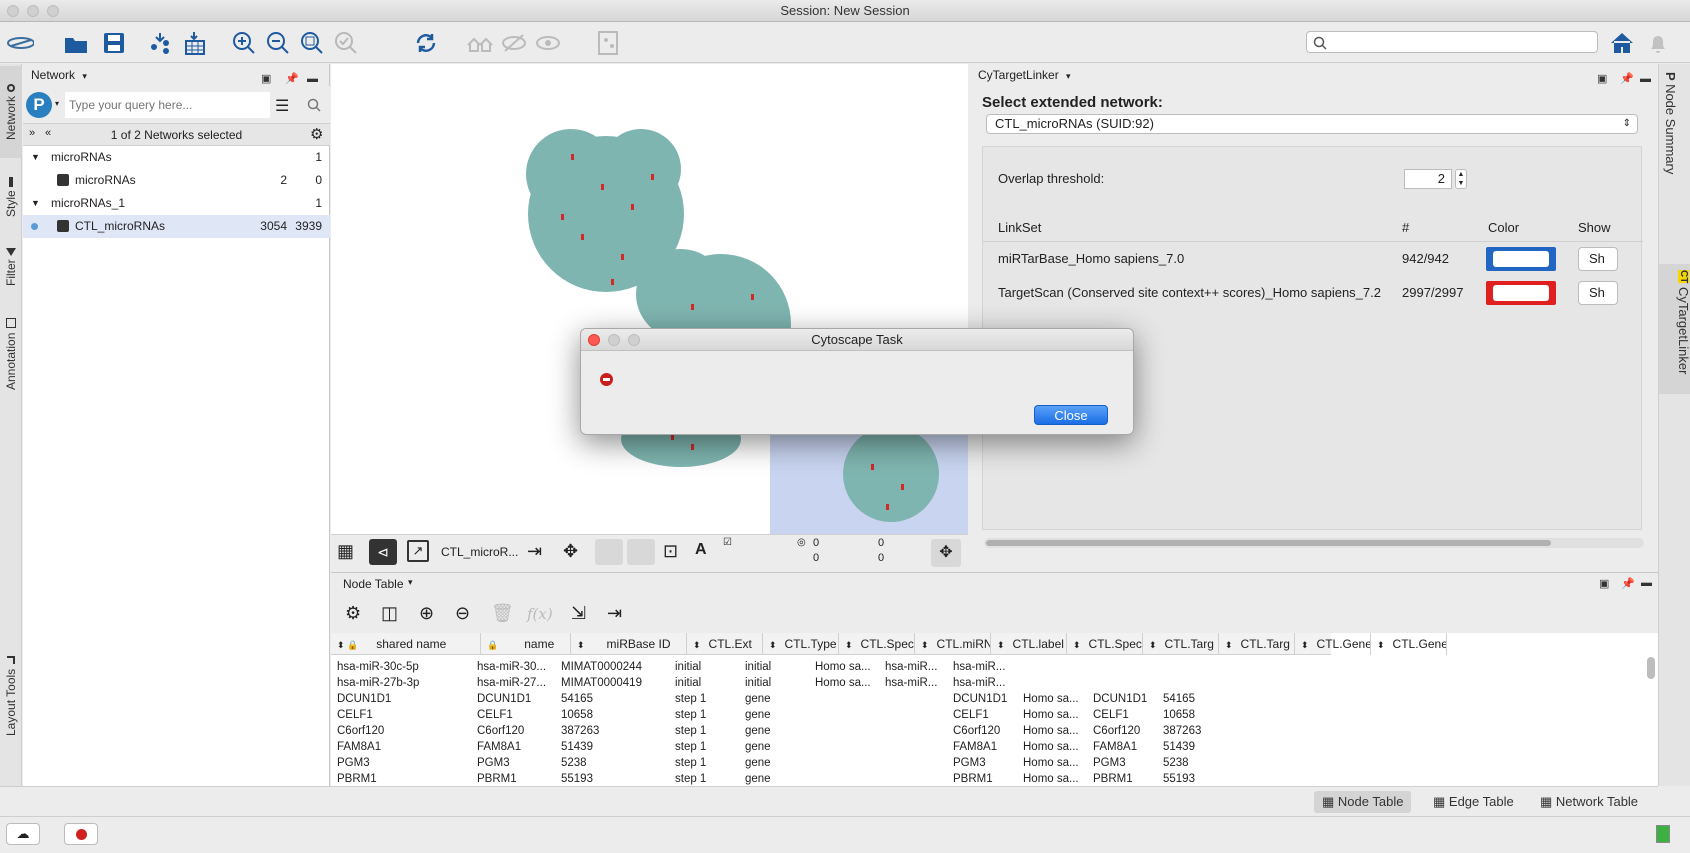 The image size is (1690, 853). I want to click on tab-network: Network, so click(11, 112).